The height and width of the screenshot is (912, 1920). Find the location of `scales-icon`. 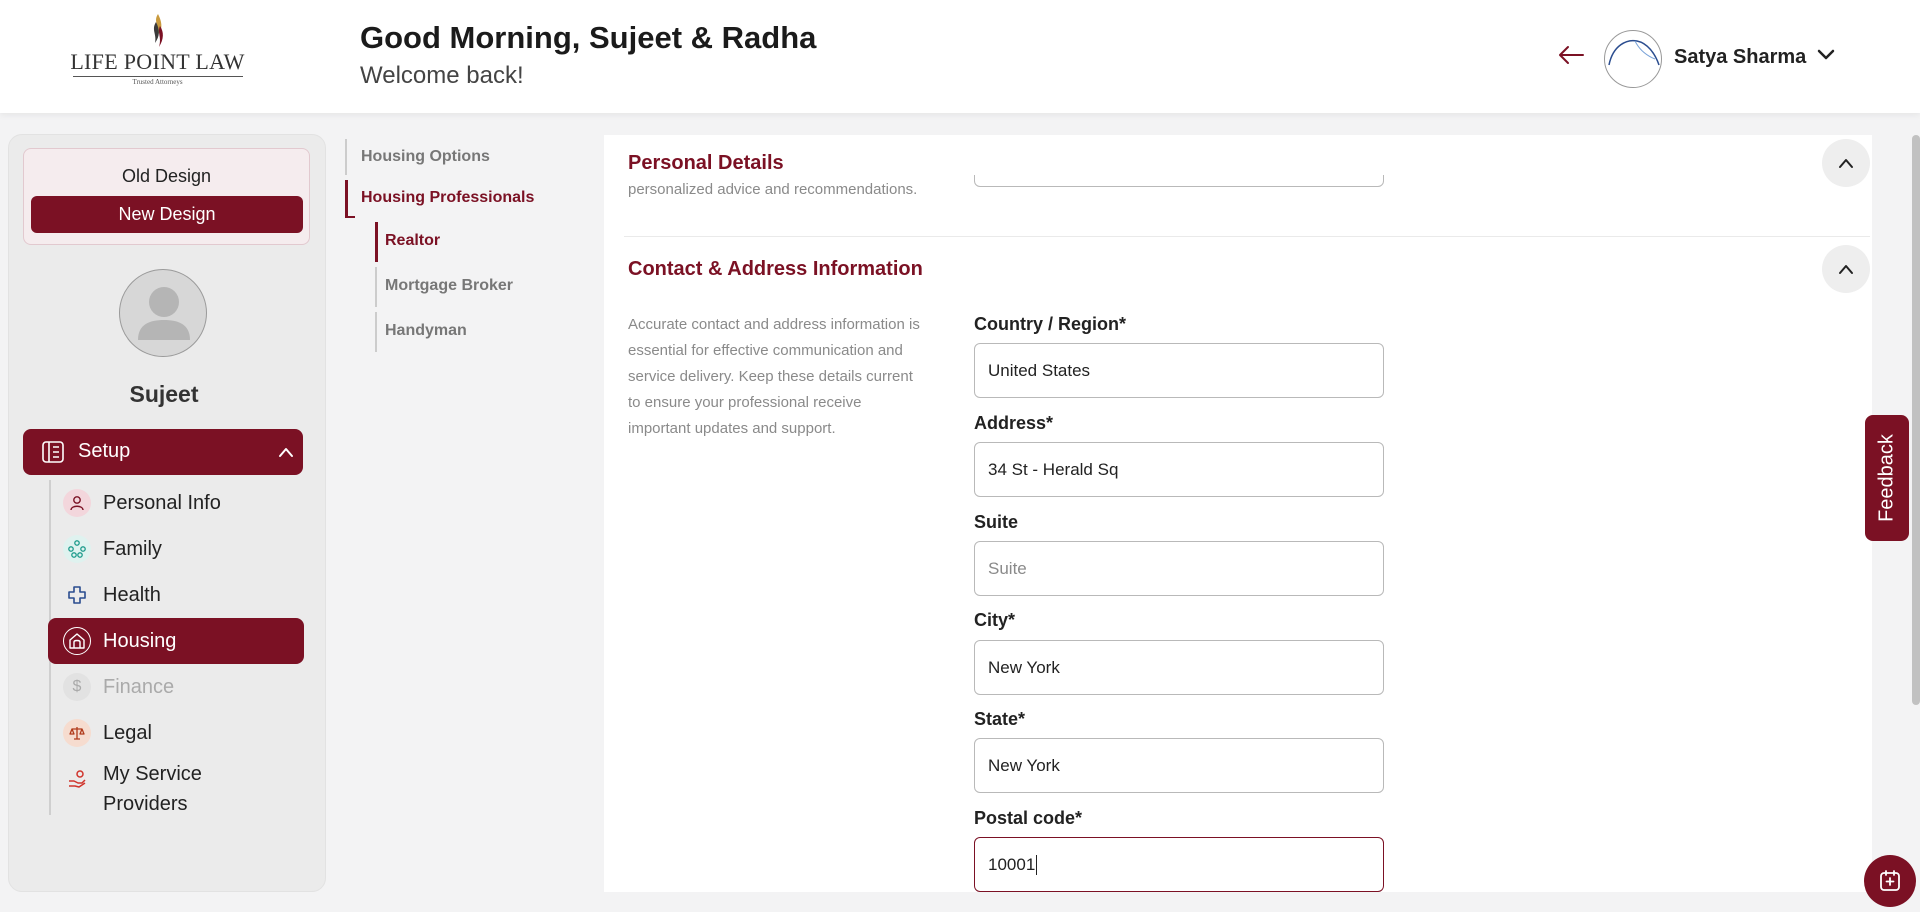

scales-icon is located at coordinates (77, 733).